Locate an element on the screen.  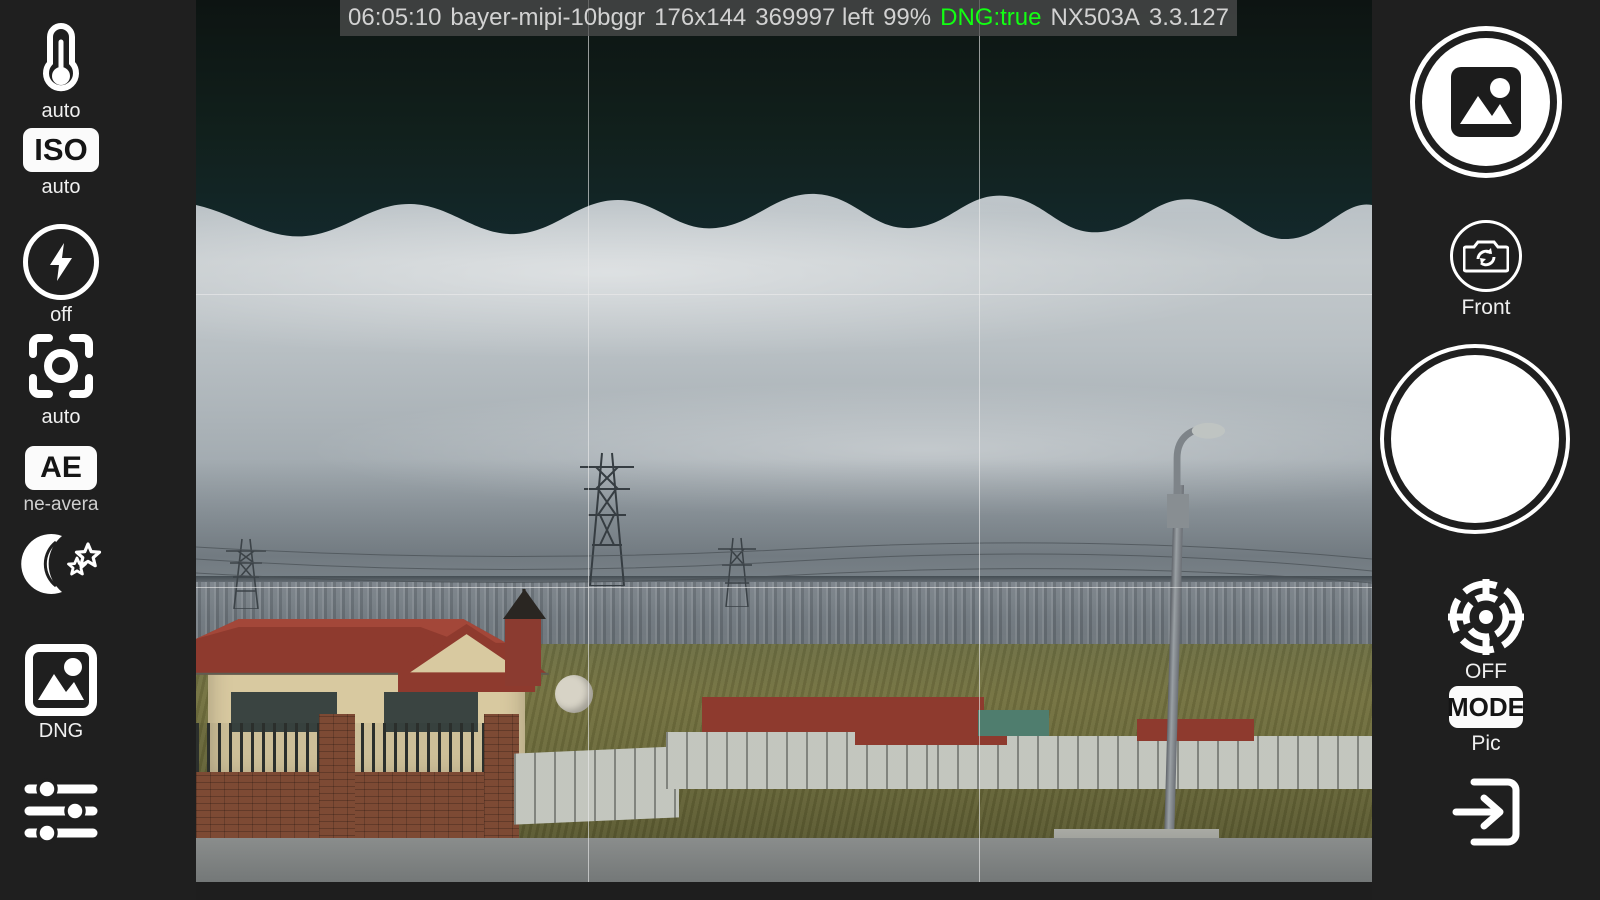
gallery-button is located at coordinates (1486, 102).